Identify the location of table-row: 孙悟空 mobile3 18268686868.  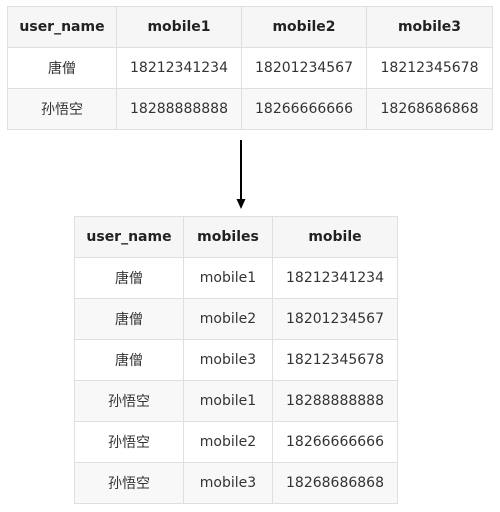
(236, 483).